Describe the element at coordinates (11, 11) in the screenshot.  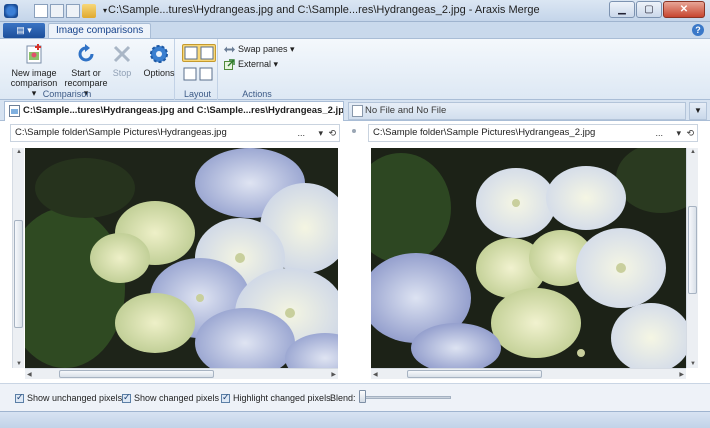
I see `app-icon` at that location.